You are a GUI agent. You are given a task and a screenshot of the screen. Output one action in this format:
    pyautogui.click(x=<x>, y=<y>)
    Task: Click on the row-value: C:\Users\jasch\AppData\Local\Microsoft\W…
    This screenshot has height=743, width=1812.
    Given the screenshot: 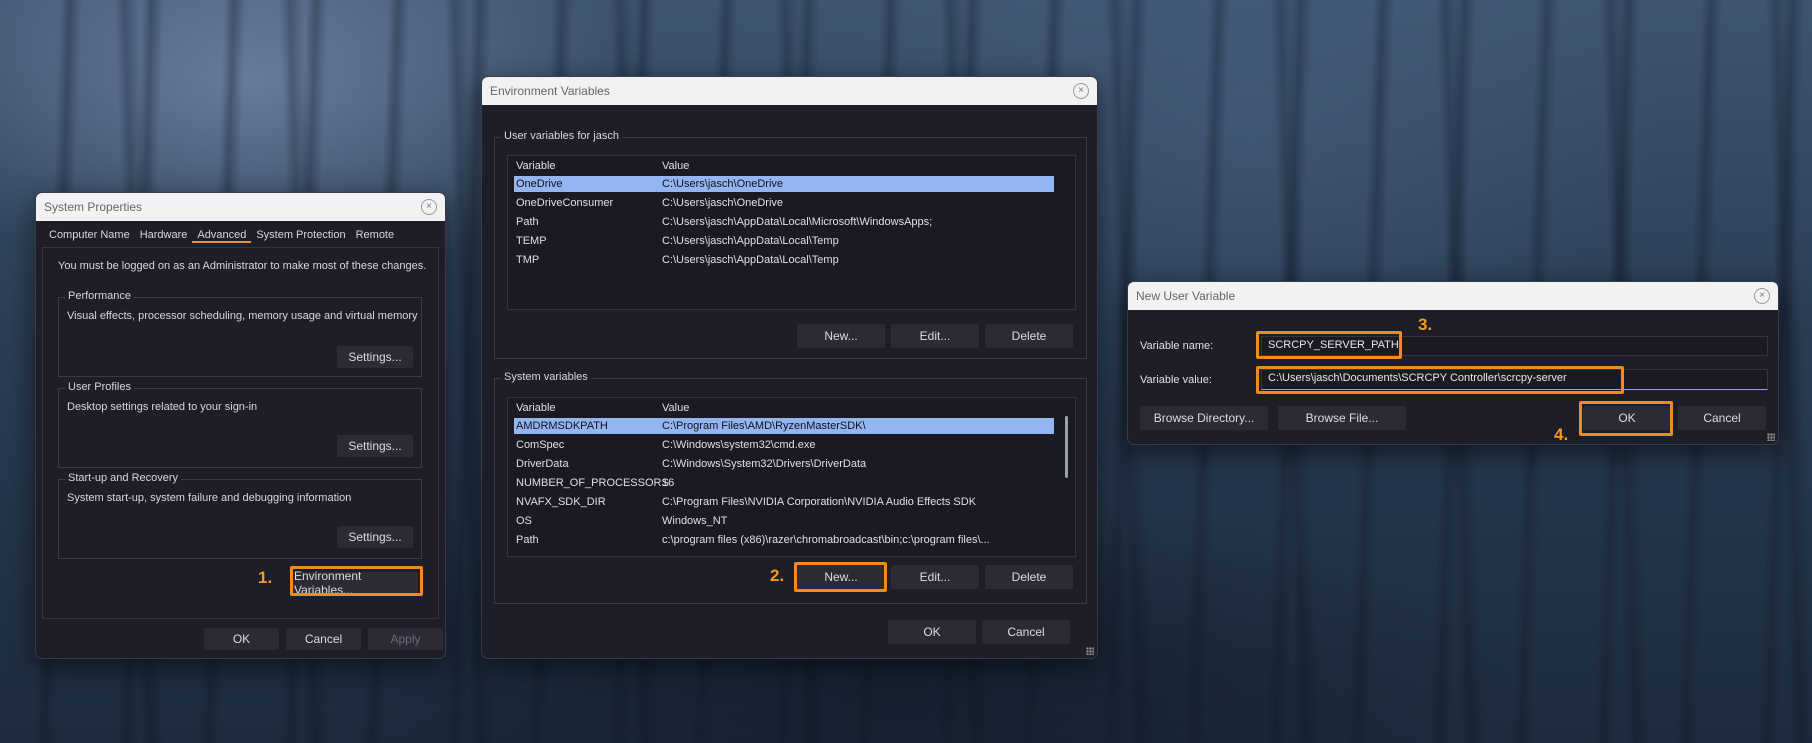 What is the action you would take?
    pyautogui.click(x=797, y=222)
    